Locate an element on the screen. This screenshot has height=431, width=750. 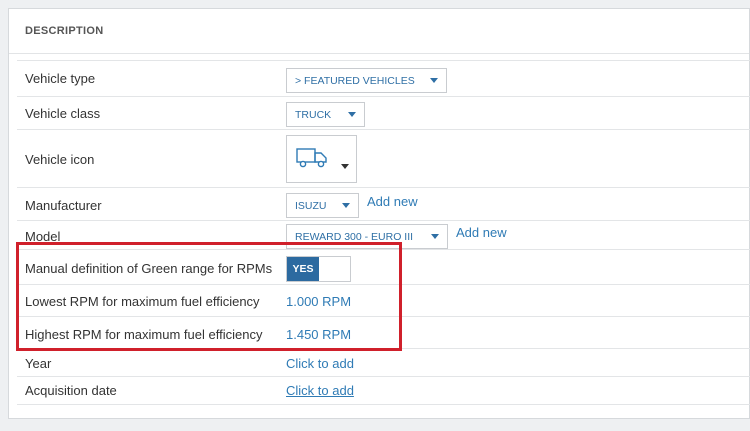
vehicle-icon-picker is located at coordinates (321, 159).